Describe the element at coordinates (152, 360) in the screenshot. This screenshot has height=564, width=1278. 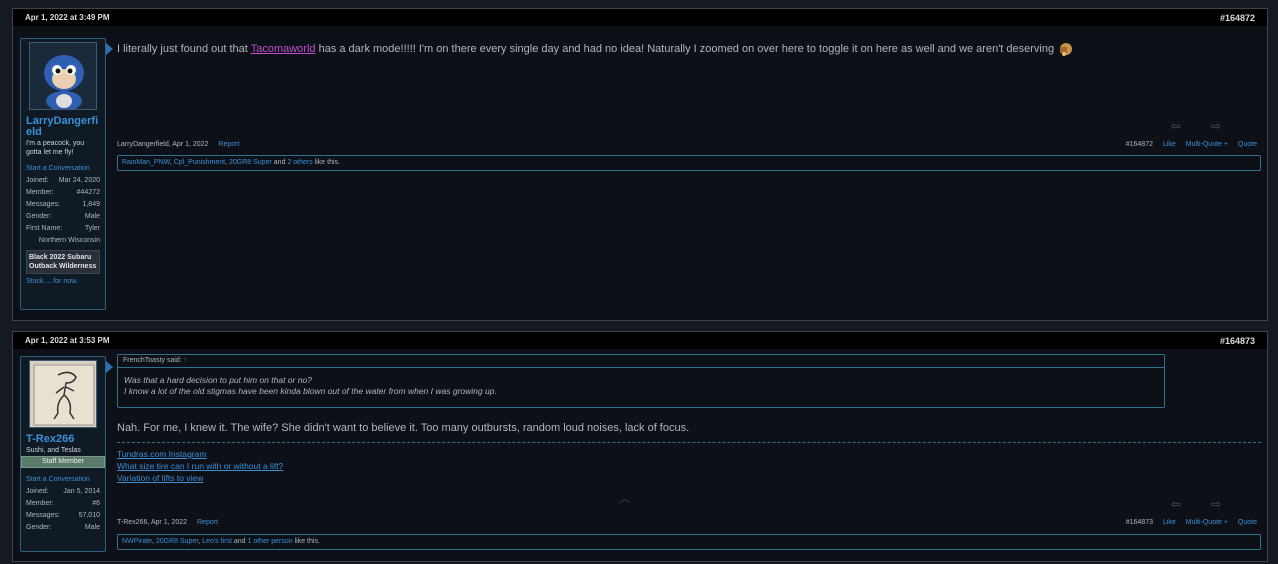
I see `quote-author: FrenchToasty said:` at that location.